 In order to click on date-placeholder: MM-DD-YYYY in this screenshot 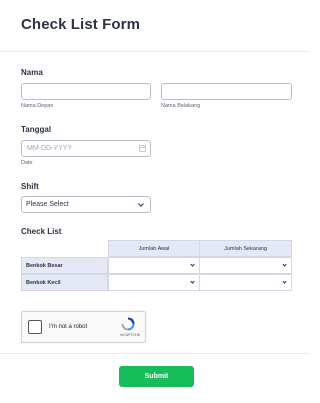, I will do `click(50, 148)`.